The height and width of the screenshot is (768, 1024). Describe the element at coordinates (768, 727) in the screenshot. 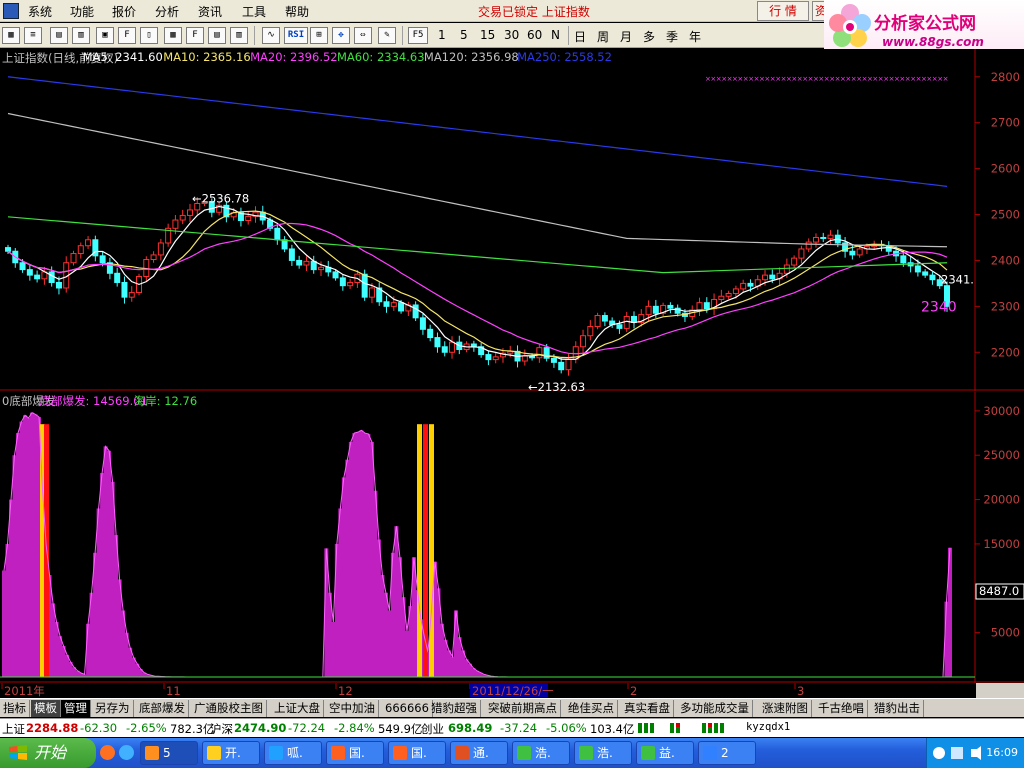

I see `input-method-label: kyzqdx1` at that location.